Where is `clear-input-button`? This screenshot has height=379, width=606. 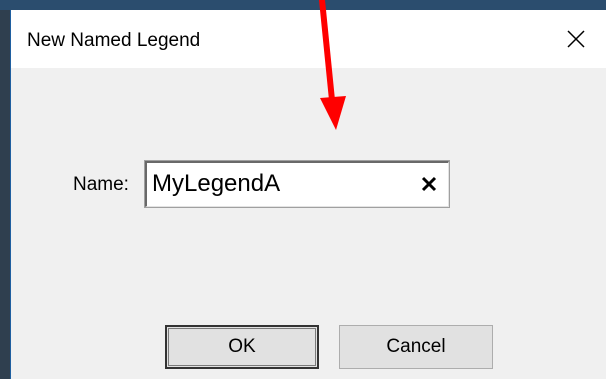
clear-input-button is located at coordinates (429, 184).